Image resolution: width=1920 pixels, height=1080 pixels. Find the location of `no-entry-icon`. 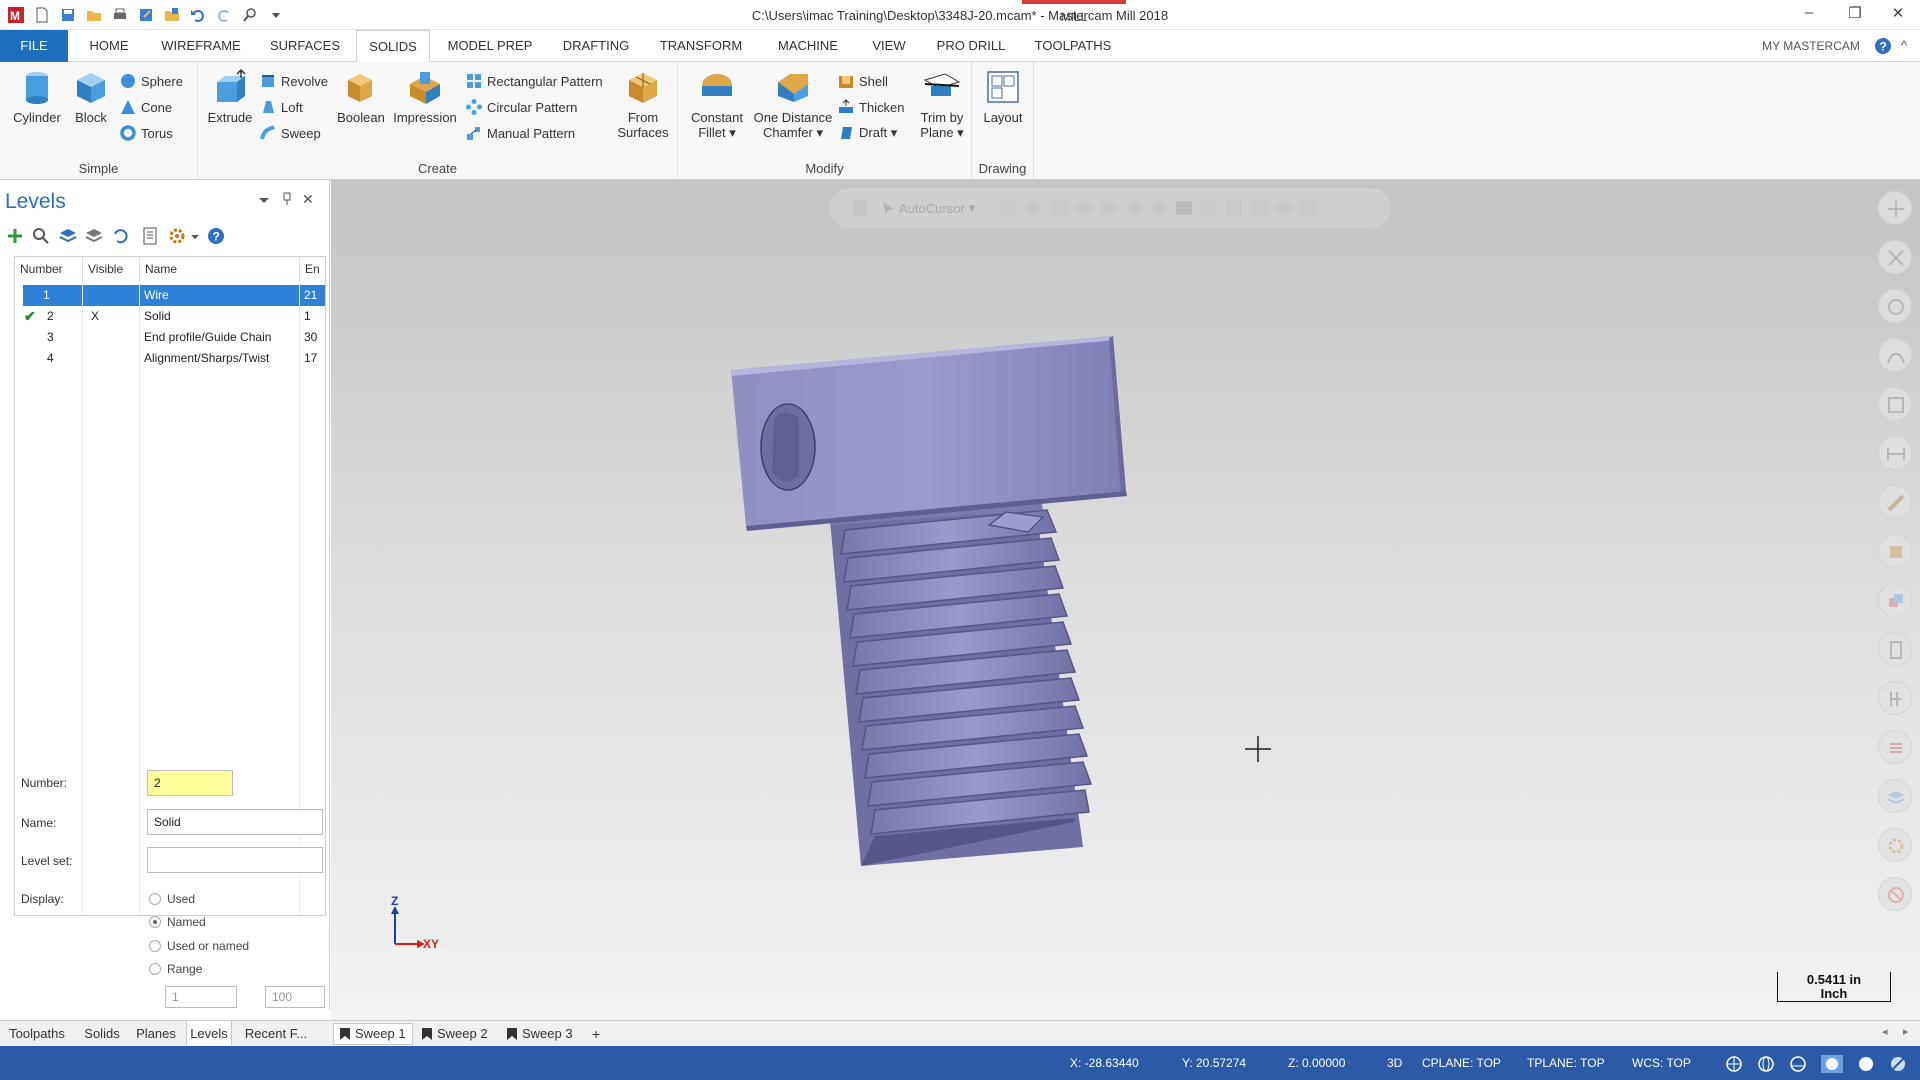

no-entry-icon is located at coordinates (1895, 894).